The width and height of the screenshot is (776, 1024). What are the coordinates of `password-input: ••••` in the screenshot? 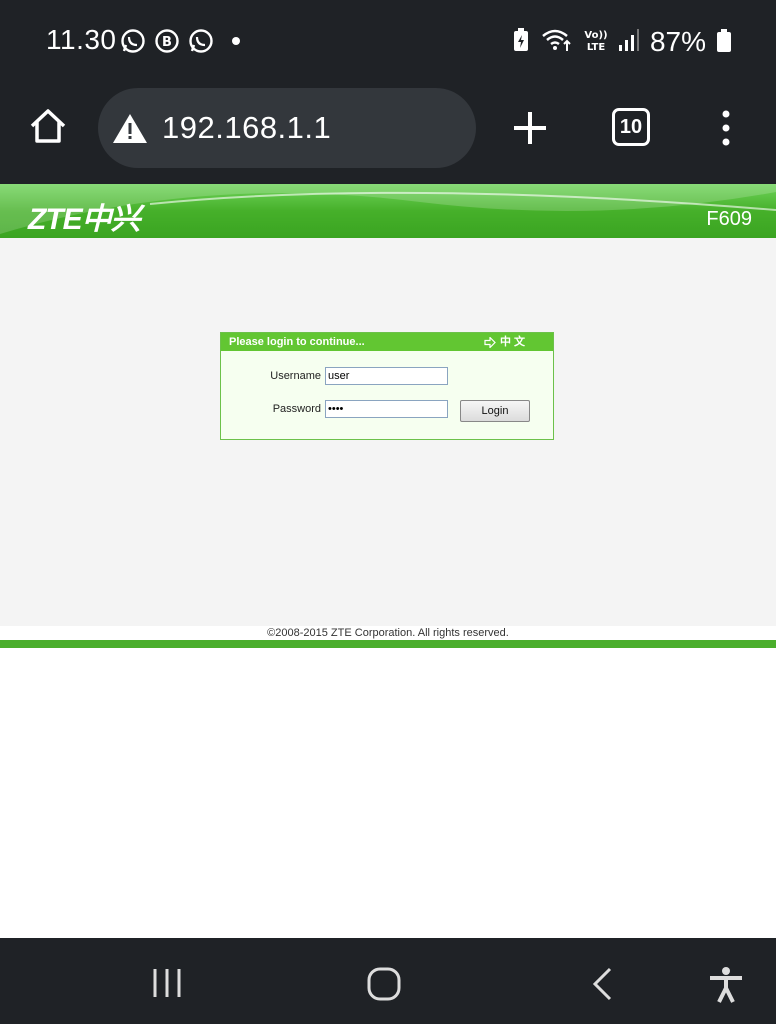 It's located at (386, 409).